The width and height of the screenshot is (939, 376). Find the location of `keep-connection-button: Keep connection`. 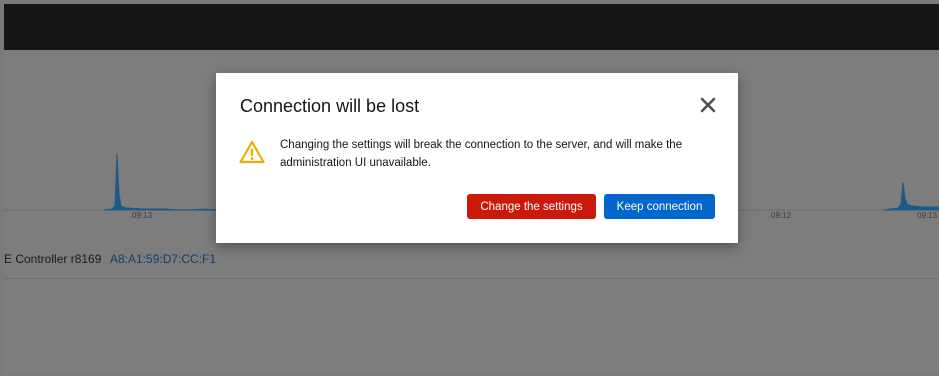

keep-connection-button: Keep connection is located at coordinates (659, 206).